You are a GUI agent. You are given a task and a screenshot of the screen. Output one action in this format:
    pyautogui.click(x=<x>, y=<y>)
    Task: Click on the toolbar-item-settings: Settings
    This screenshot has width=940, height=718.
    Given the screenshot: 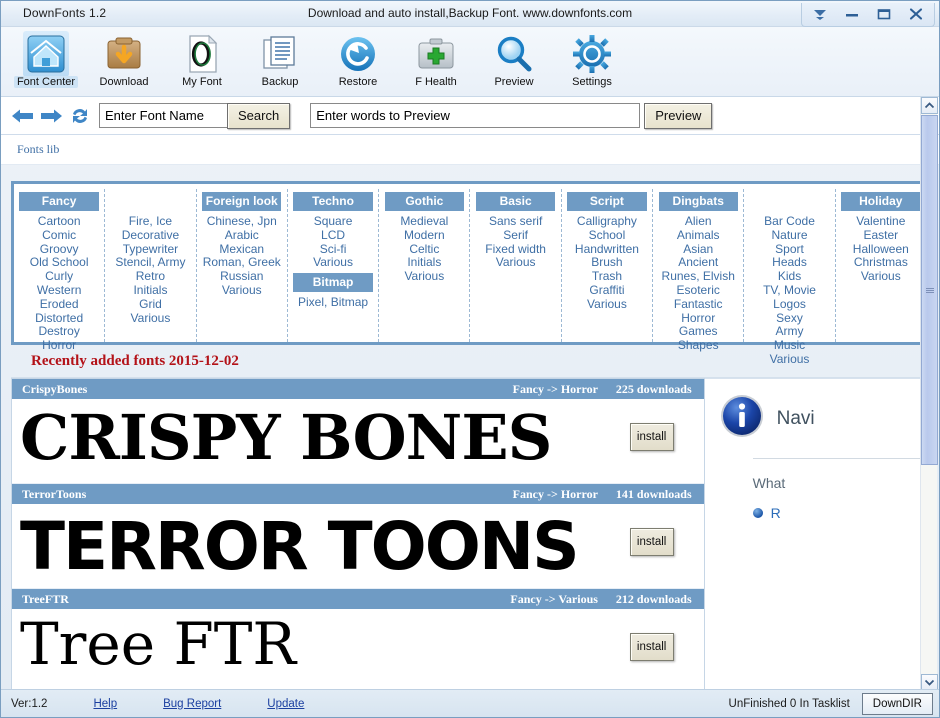 What is the action you would take?
    pyautogui.click(x=592, y=59)
    